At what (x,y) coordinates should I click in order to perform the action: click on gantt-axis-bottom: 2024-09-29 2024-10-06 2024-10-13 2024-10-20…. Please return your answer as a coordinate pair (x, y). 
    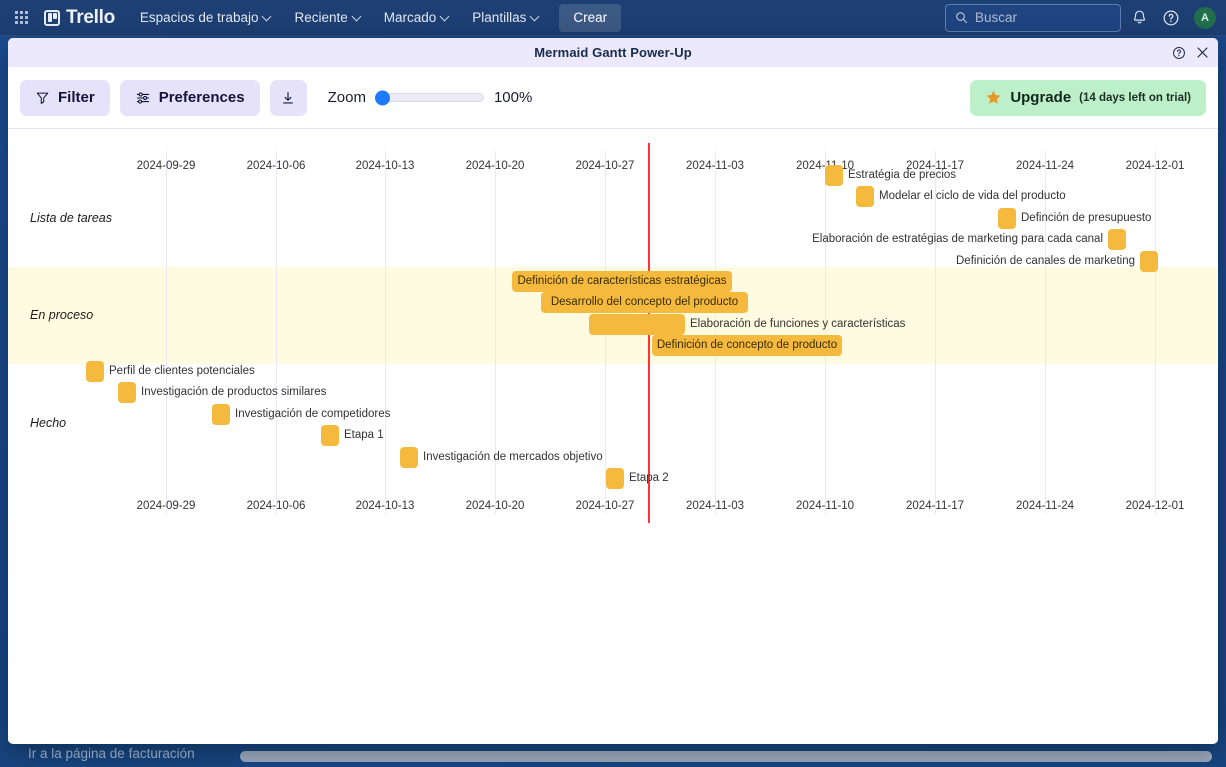
    Looking at the image, I should click on (613, 507).